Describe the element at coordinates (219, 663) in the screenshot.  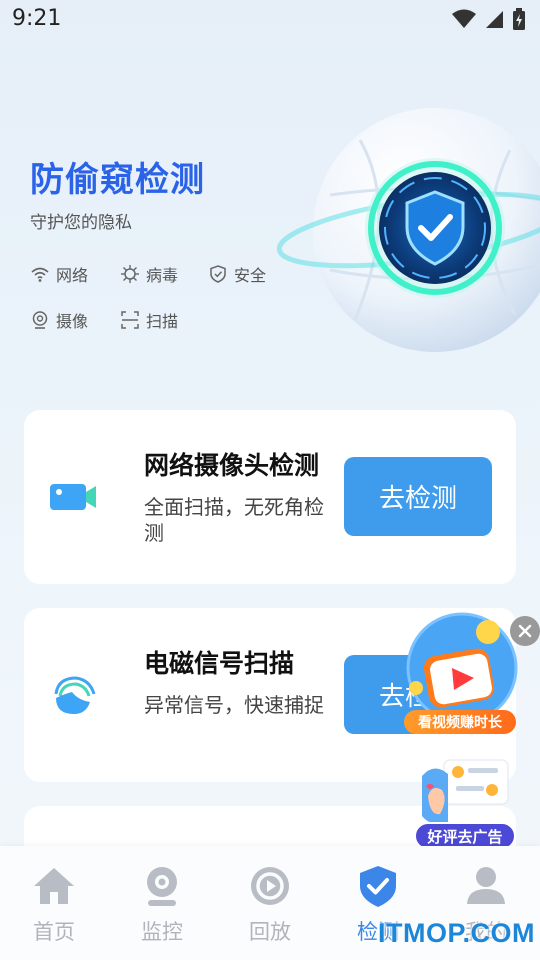
I see `card-title: 电磁信号扫描` at that location.